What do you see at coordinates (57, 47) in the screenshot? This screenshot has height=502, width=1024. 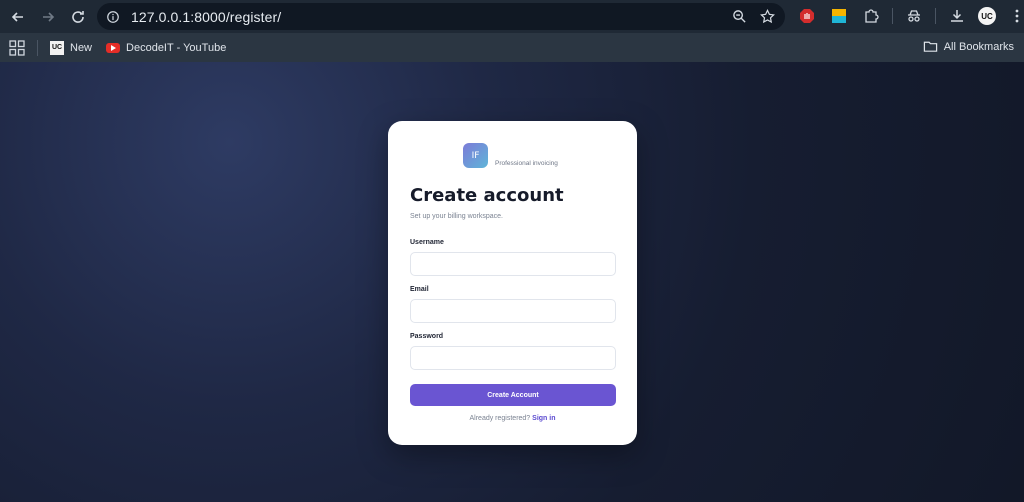 I see `uc-favicon-icon: UC` at bounding box center [57, 47].